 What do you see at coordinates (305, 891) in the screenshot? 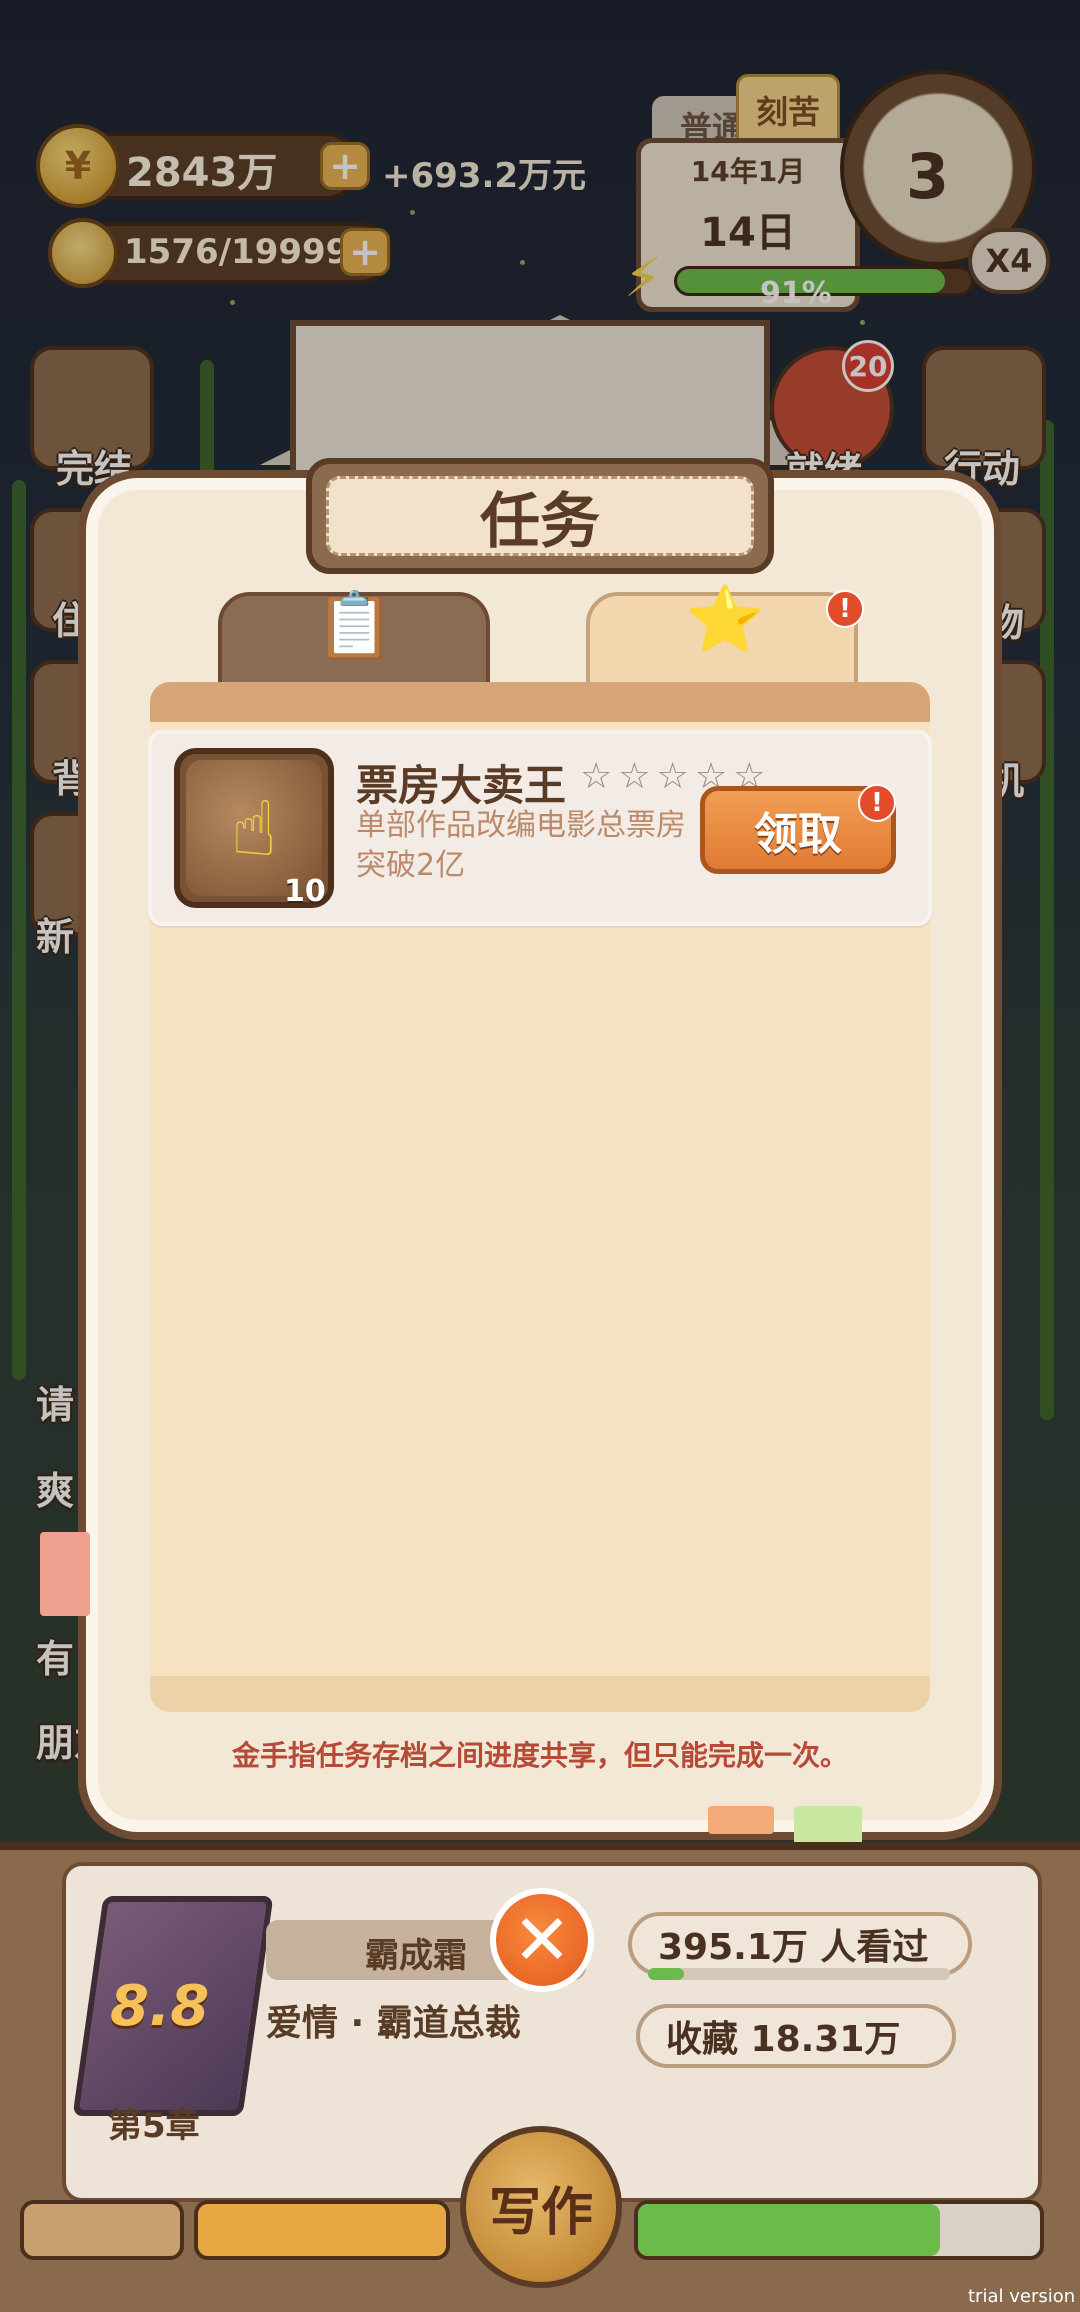
I see `task-reward-count: 10` at bounding box center [305, 891].